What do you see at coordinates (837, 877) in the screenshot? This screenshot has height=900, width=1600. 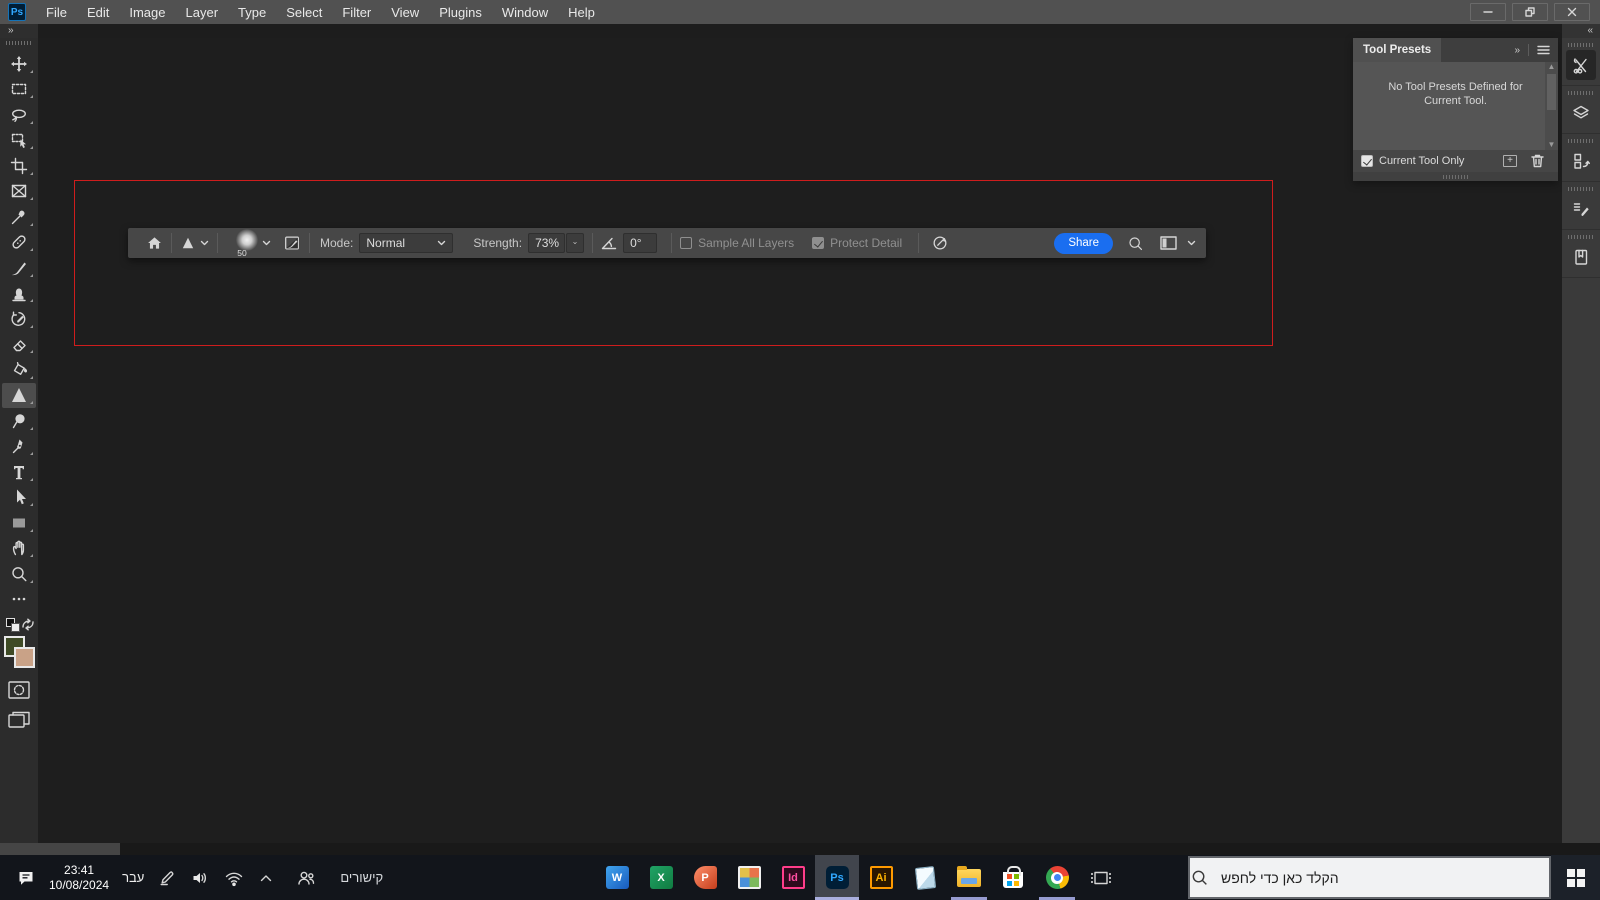 I see `taskbar-photoshop-button: Ps` at bounding box center [837, 877].